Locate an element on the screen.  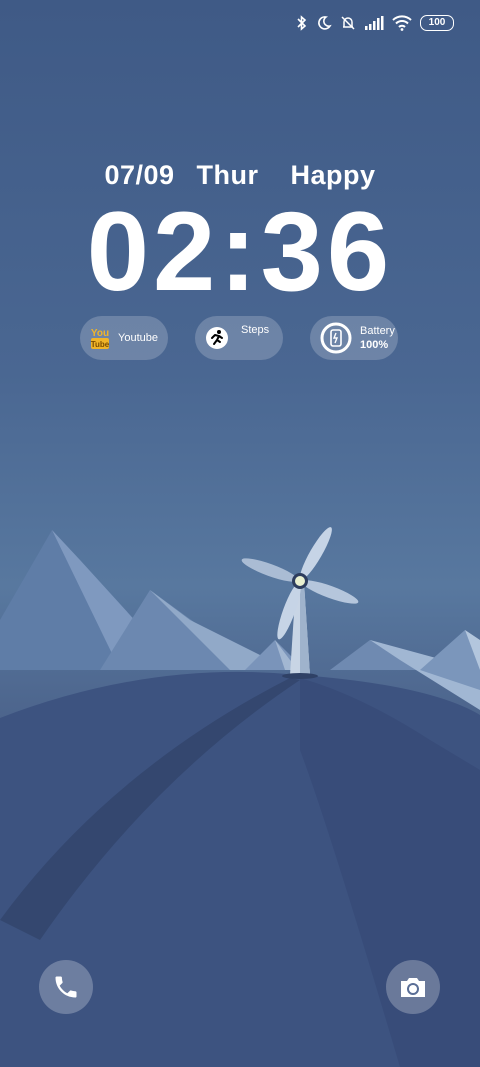
camera-button is located at coordinates (413, 987).